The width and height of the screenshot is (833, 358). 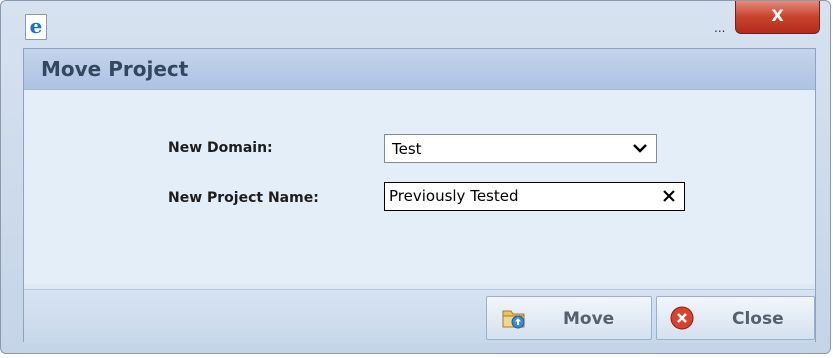 I want to click on close-button-label: Close, so click(x=758, y=319).